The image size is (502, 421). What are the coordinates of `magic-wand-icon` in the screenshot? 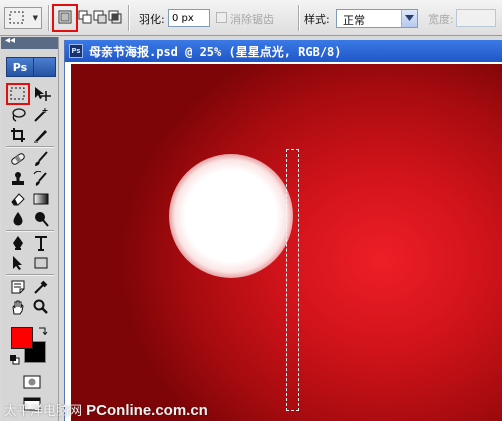 It's located at (41, 115).